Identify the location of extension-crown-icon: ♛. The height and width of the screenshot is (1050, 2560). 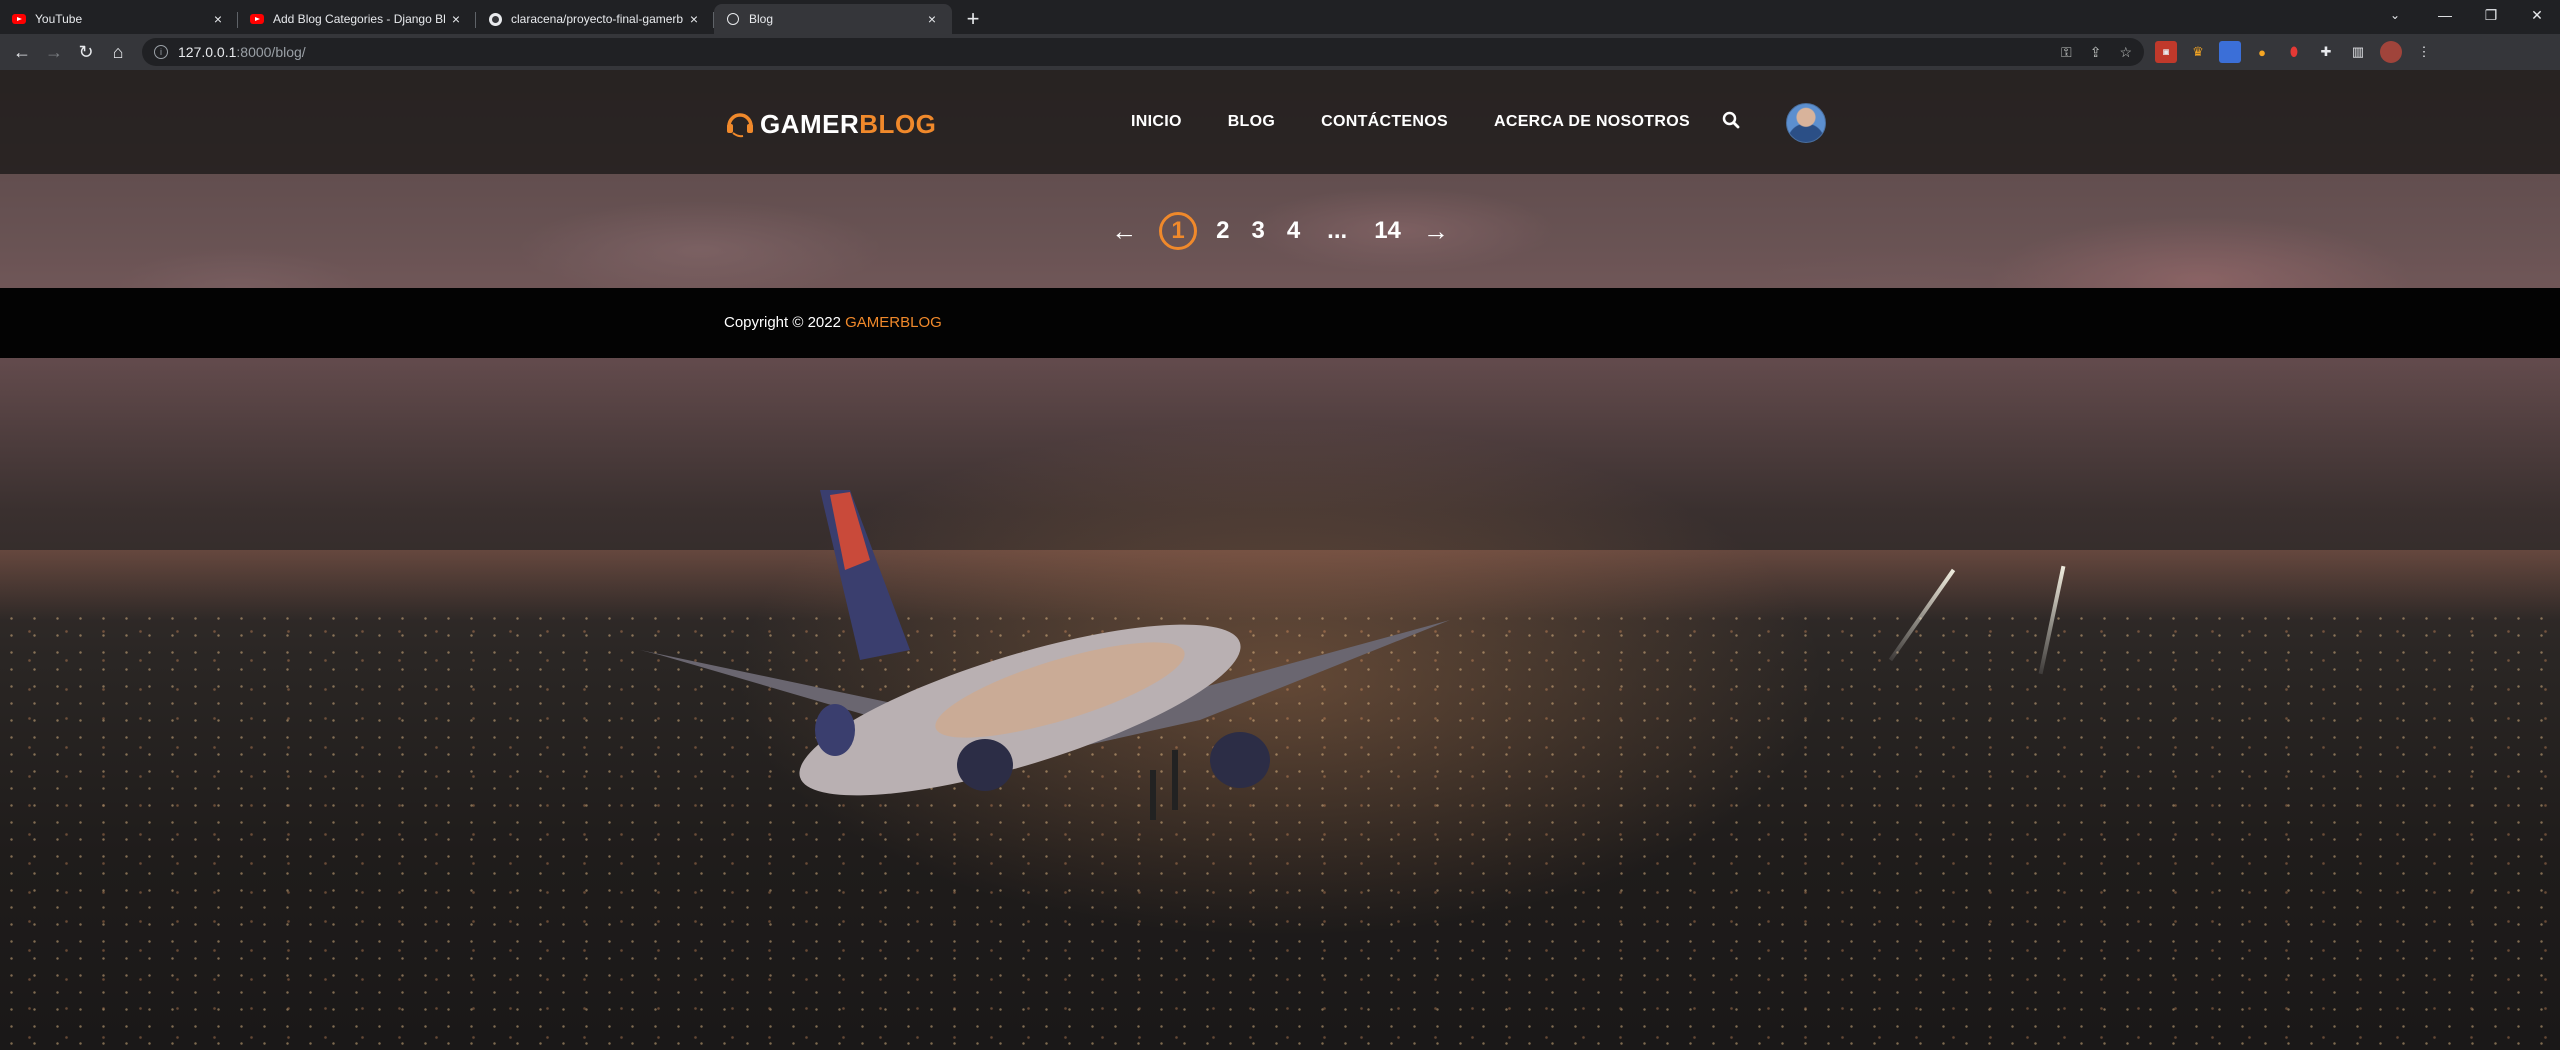
(2198, 52).